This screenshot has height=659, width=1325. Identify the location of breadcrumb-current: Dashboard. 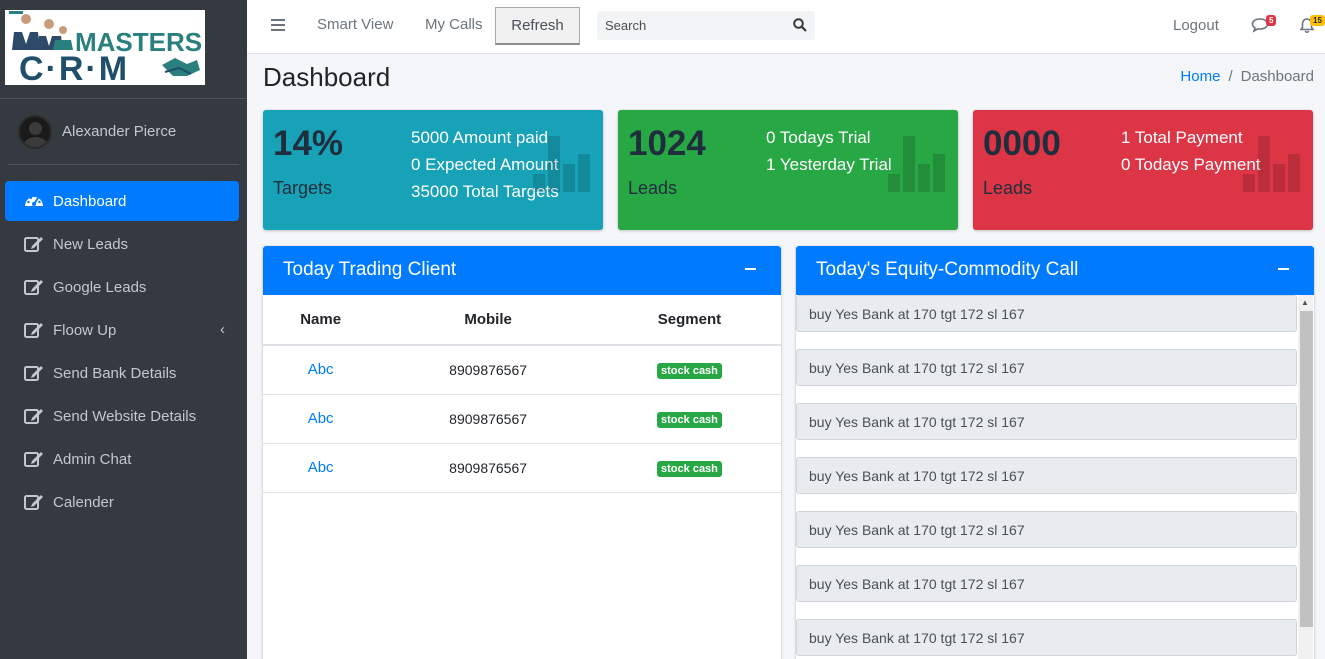
(1277, 76).